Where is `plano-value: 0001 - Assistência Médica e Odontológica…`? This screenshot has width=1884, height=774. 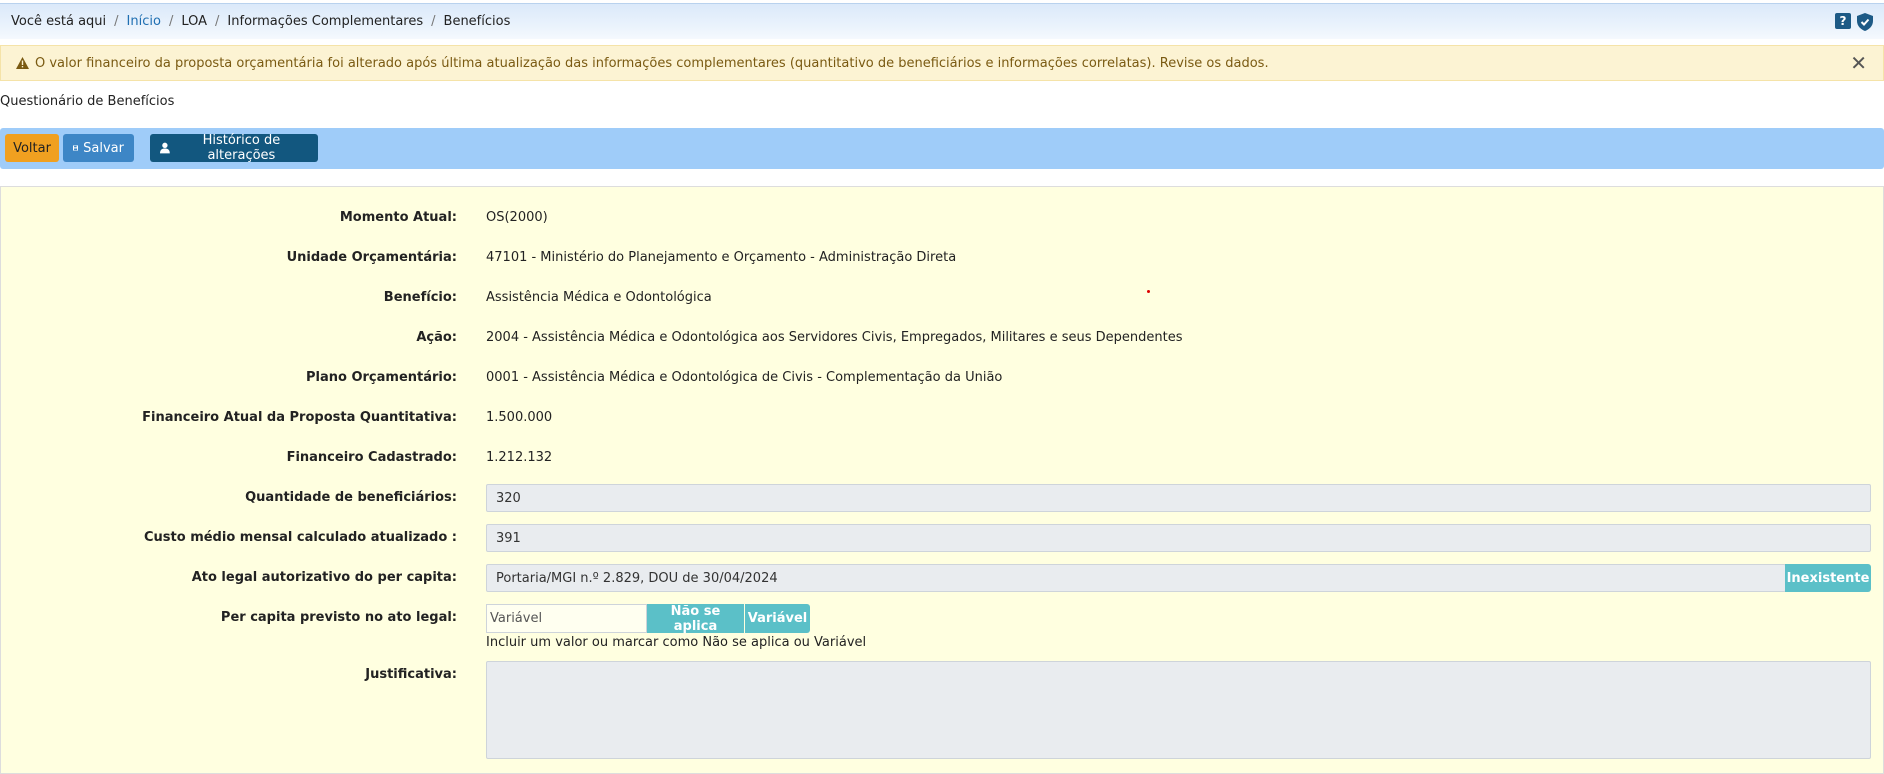 plano-value: 0001 - Assistência Médica e Odontológica… is located at coordinates (744, 377).